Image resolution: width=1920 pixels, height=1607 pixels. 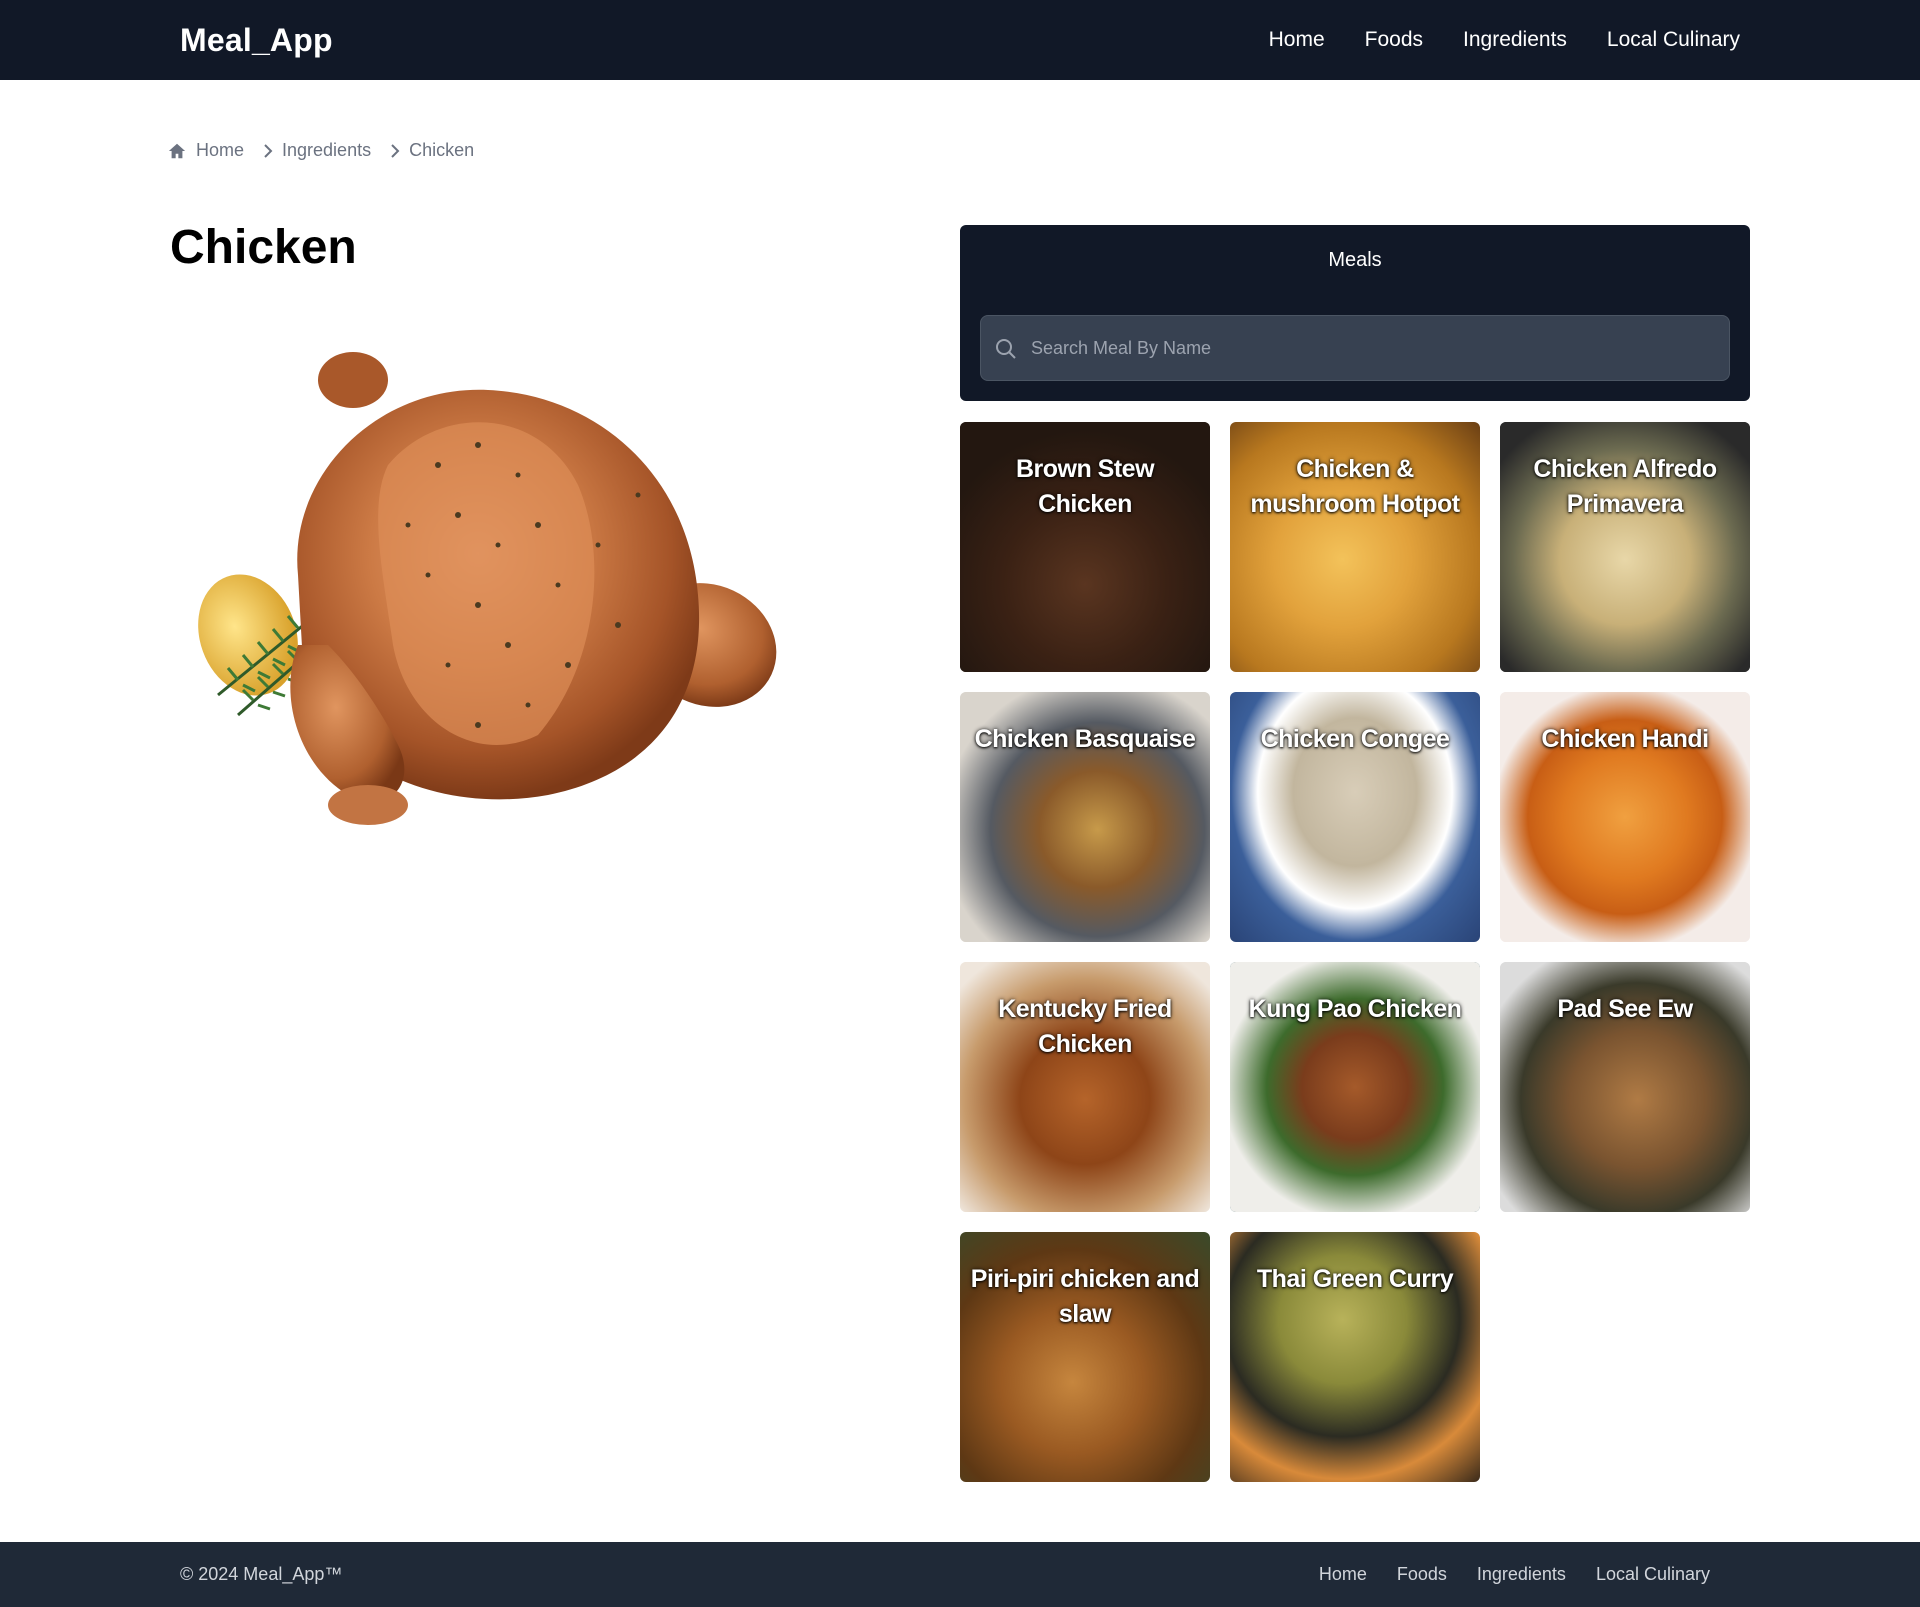 I want to click on footer-link-local-culinary: Local Culinary, so click(x=1653, y=1574).